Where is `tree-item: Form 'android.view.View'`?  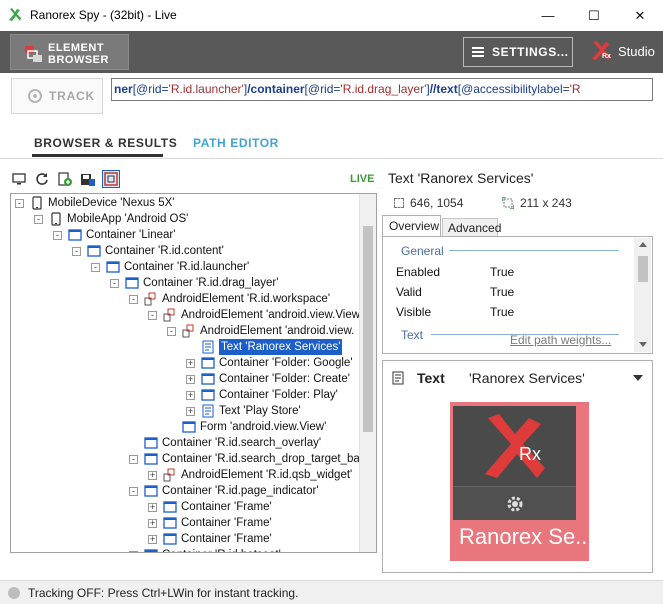 tree-item: Form 'android.view.View' is located at coordinates (246, 427).